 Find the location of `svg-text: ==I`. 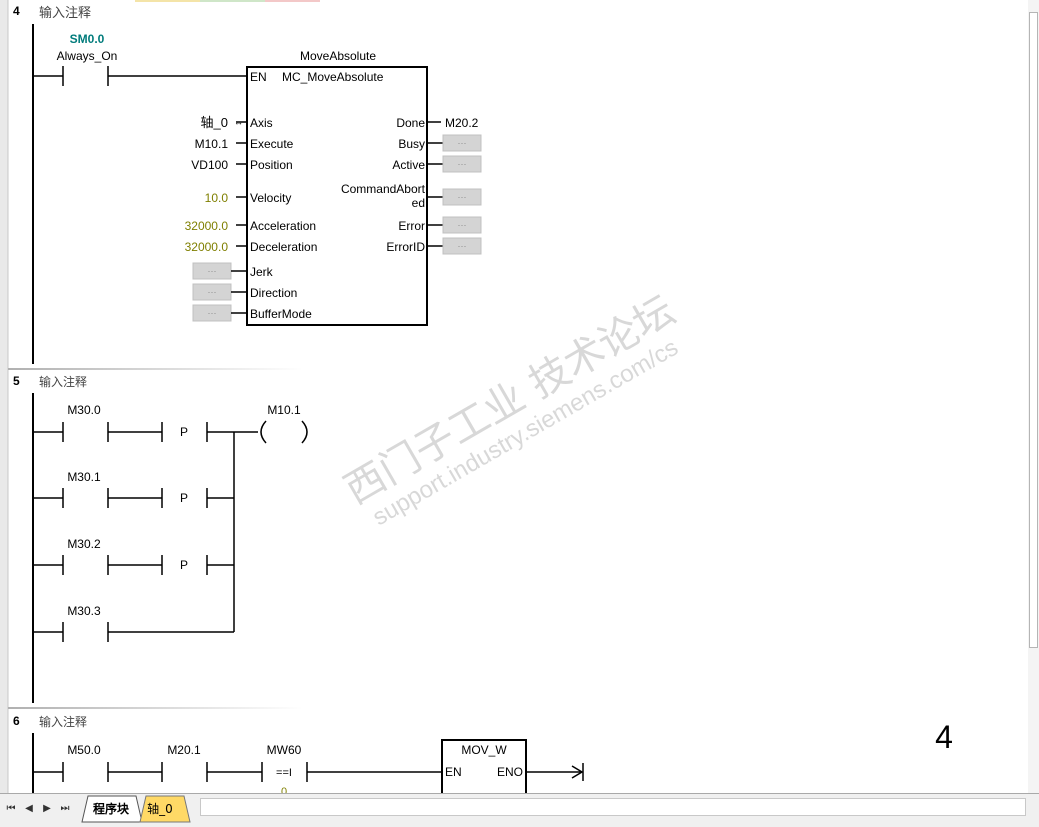

svg-text: ==I is located at coordinates (284, 773).